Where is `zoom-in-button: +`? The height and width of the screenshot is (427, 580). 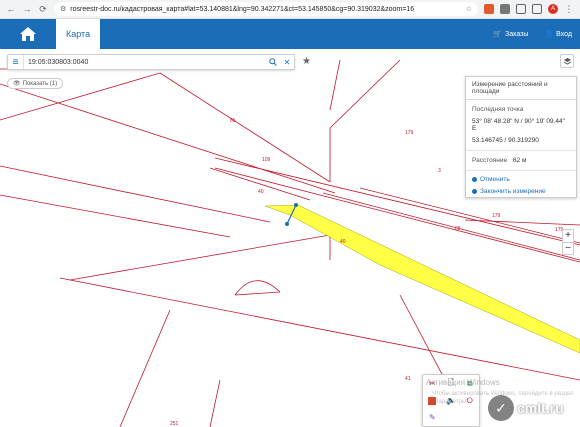
zoom-in-button: + is located at coordinates (568, 236).